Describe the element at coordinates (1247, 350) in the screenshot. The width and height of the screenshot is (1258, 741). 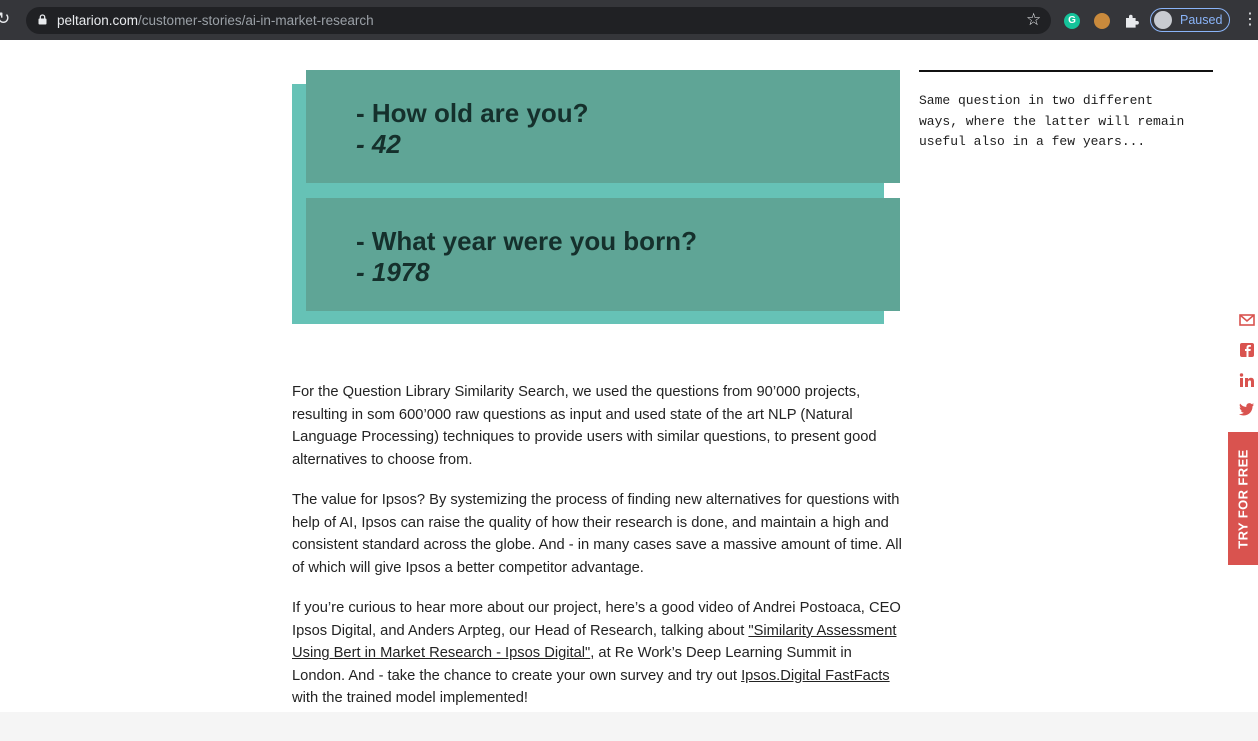
I see `facebook-icon` at that location.